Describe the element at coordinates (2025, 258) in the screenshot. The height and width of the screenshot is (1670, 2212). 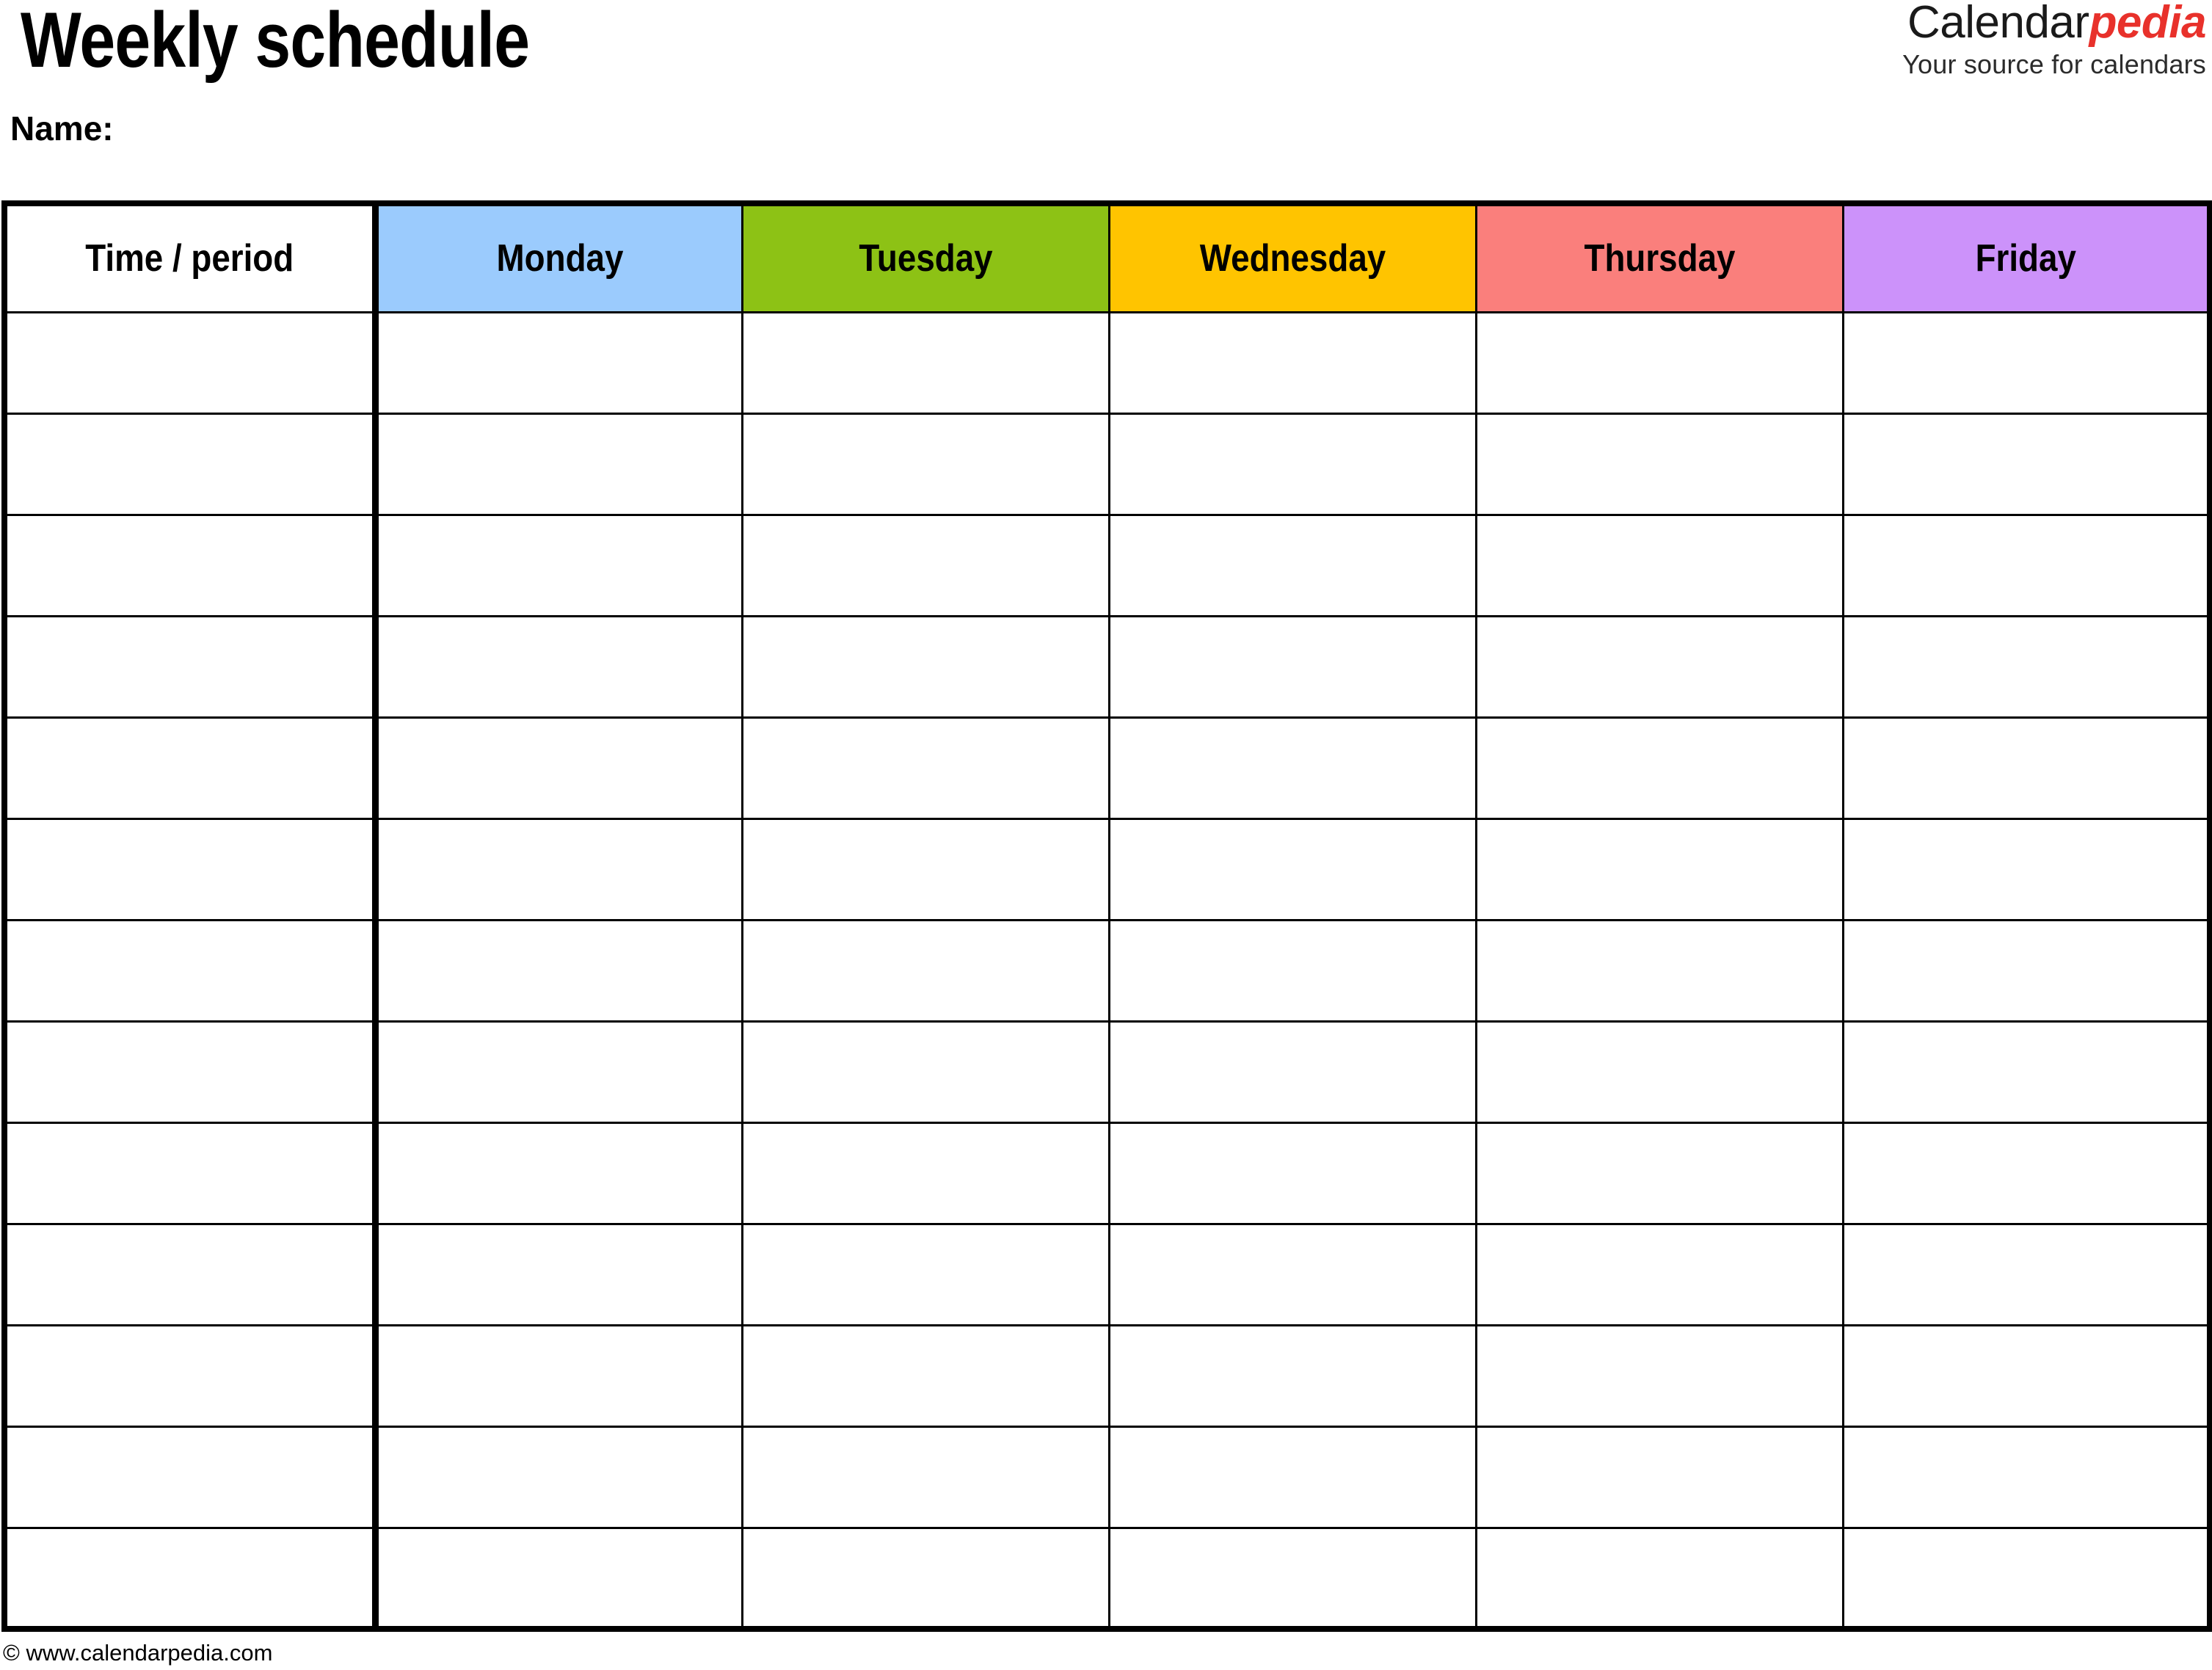
I see `column-header-label-friday: Friday` at that location.